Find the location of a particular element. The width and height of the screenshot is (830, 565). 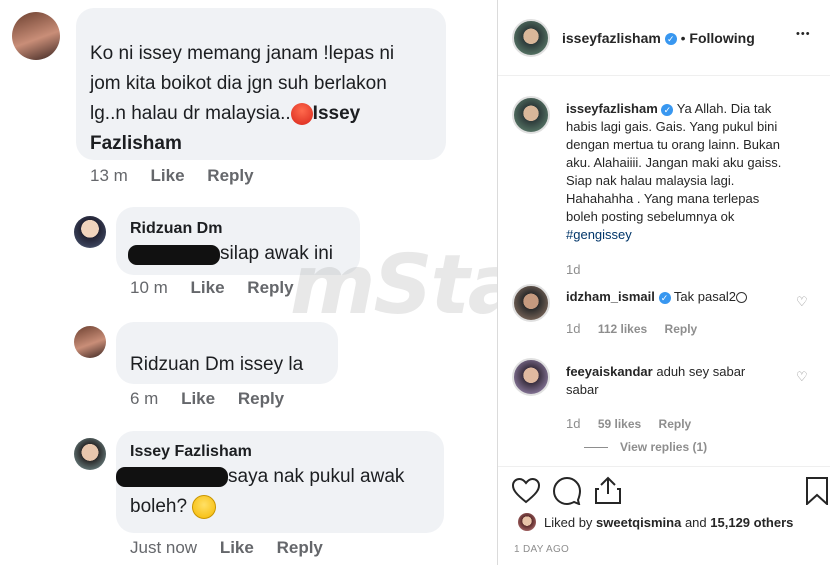

following-button: Following is located at coordinates (721, 38).